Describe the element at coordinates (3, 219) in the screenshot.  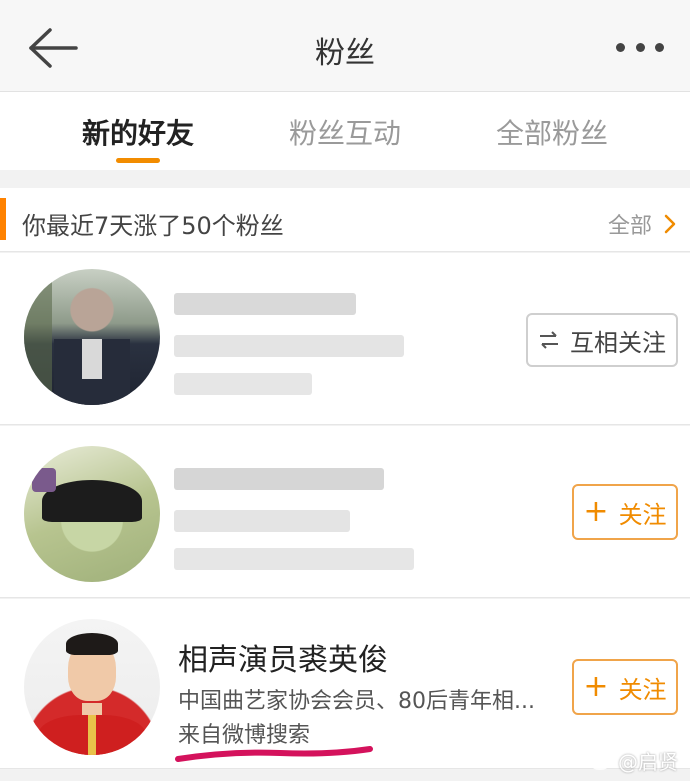
I see `accent-bar` at that location.